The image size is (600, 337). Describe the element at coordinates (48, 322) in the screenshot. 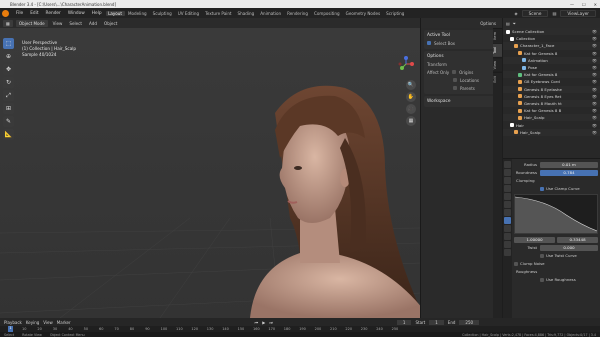

I see `timeline-menu-view: View` at that location.